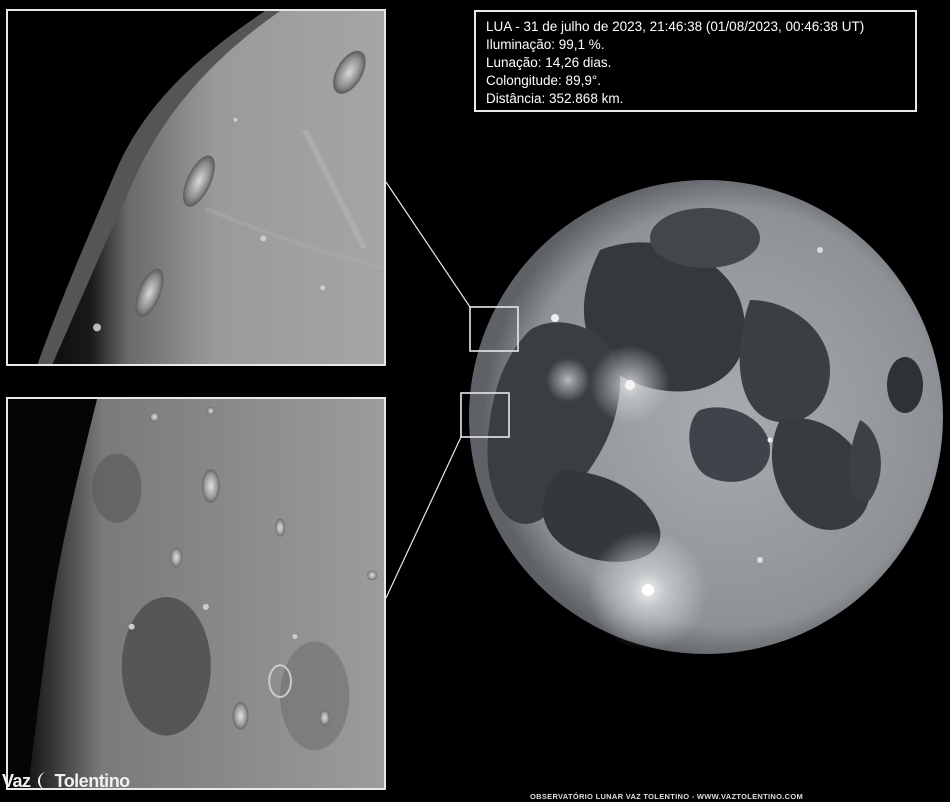 The height and width of the screenshot is (802, 950). Describe the element at coordinates (42, 781) in the screenshot. I see `crescent-icon` at that location.